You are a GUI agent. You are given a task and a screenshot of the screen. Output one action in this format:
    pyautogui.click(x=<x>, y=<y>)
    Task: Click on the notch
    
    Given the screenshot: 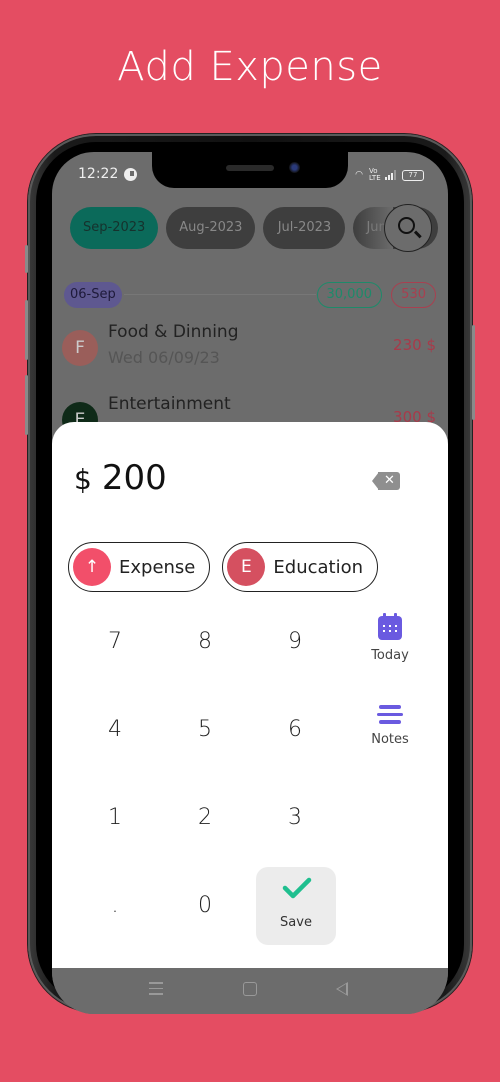 What is the action you would take?
    pyautogui.click(x=250, y=170)
    